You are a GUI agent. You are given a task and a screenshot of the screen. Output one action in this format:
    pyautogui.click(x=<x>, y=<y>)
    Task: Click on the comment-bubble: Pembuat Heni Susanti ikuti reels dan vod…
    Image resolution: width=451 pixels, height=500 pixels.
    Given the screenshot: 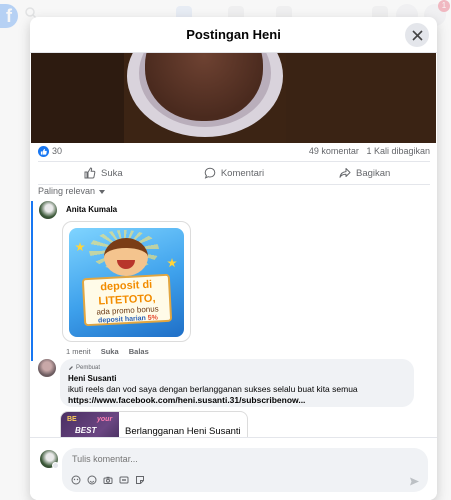 What is the action you would take?
    pyautogui.click(x=237, y=383)
    